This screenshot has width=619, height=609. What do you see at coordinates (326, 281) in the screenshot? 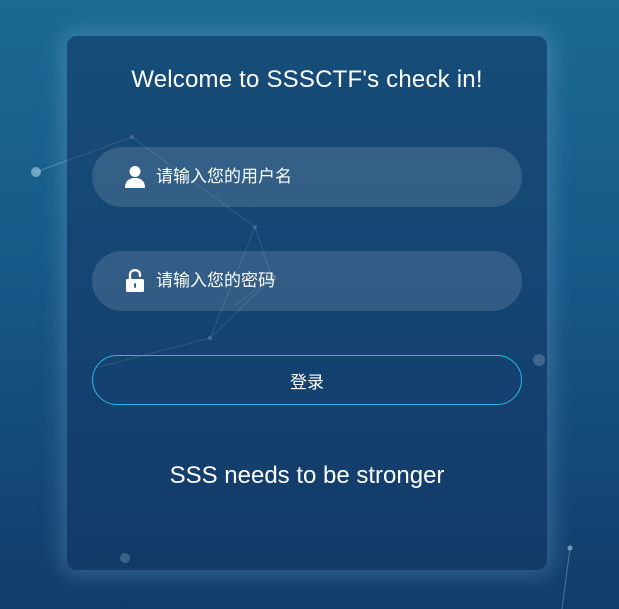
I see `password-input` at bounding box center [326, 281].